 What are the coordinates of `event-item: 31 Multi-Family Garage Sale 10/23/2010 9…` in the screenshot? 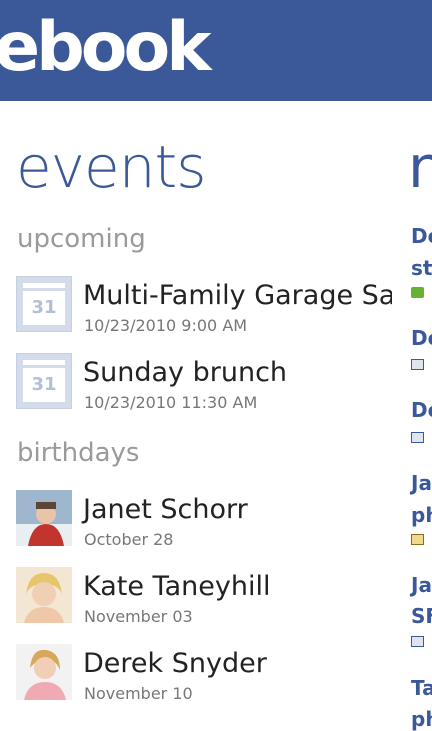 It's located at (204, 305).